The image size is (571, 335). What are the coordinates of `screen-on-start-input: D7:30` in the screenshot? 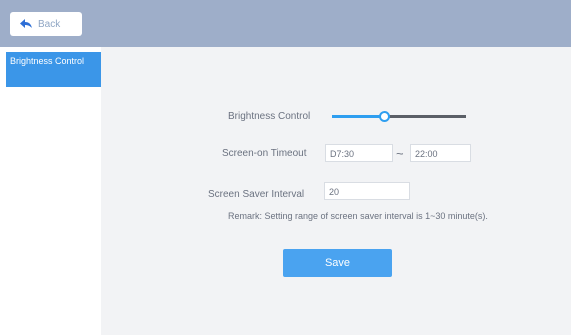 It's located at (359, 153).